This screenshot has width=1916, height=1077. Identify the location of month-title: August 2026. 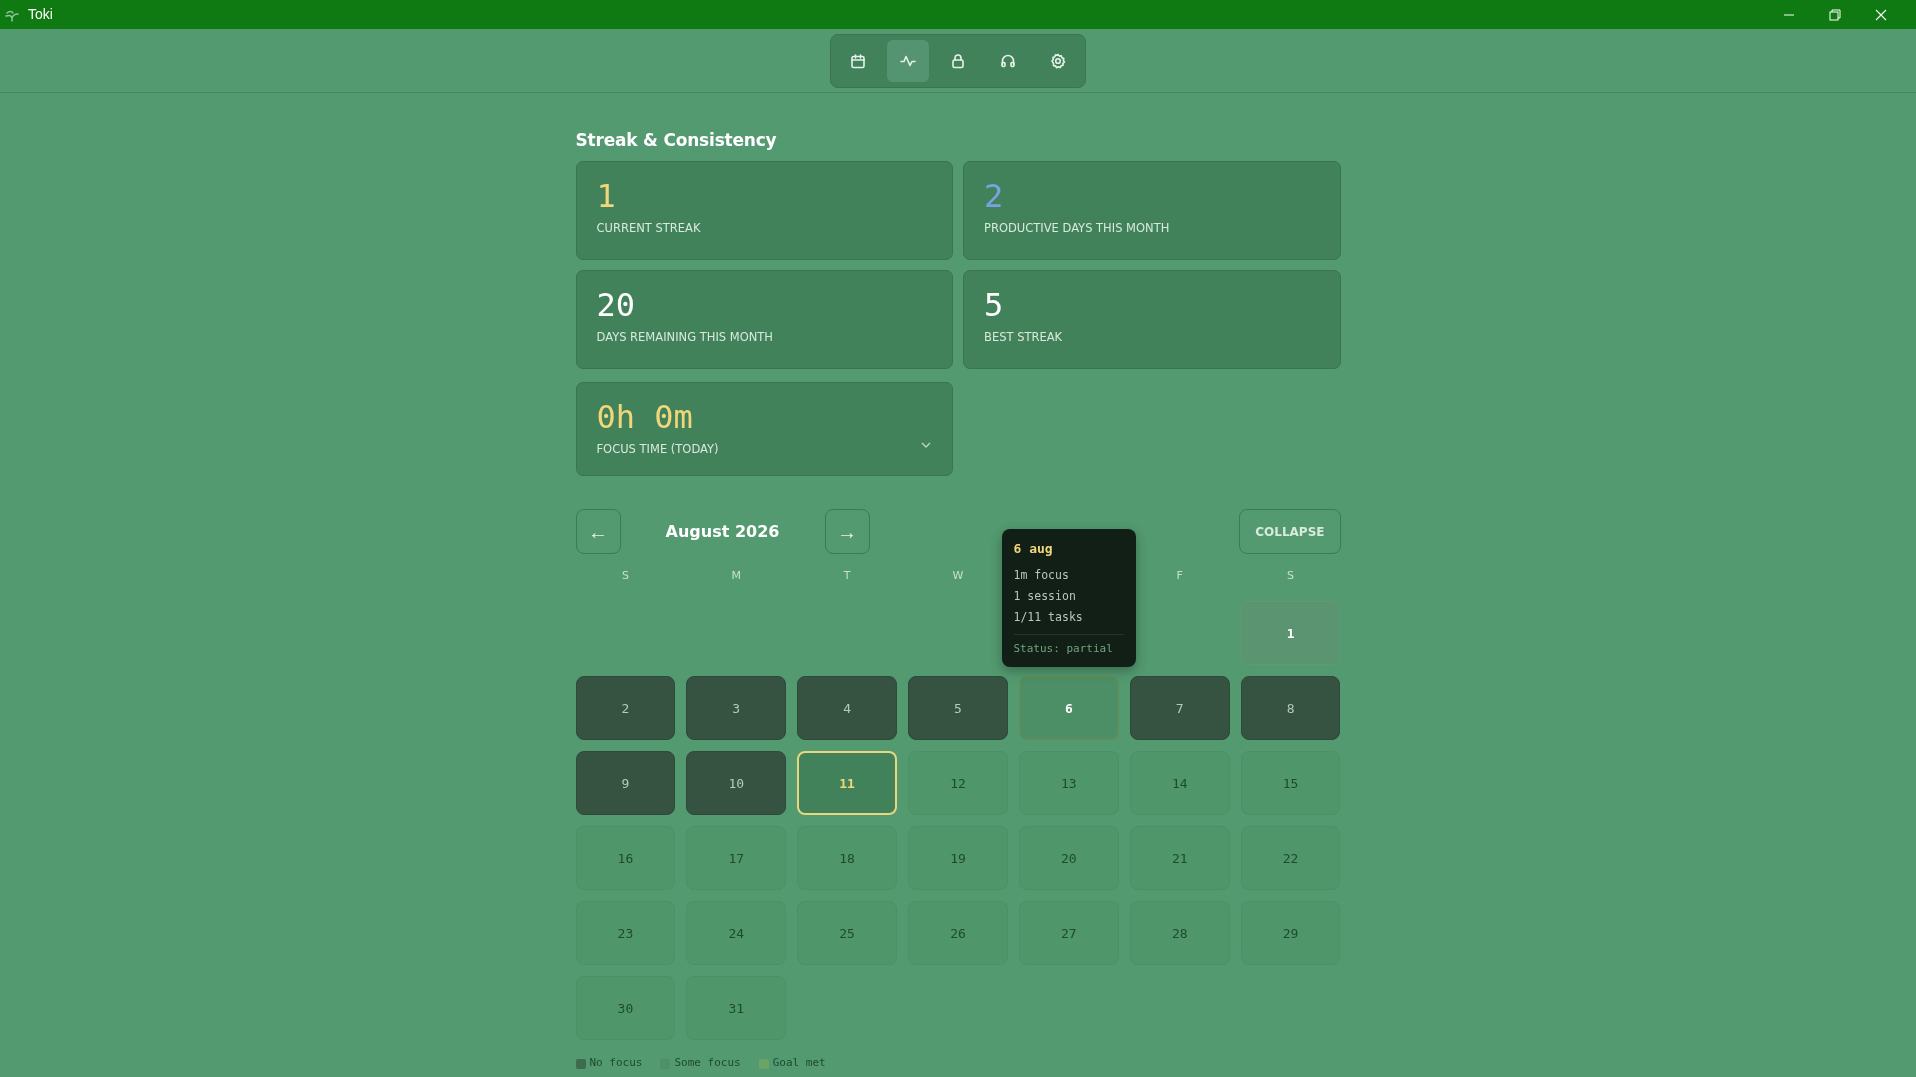
(722, 531).